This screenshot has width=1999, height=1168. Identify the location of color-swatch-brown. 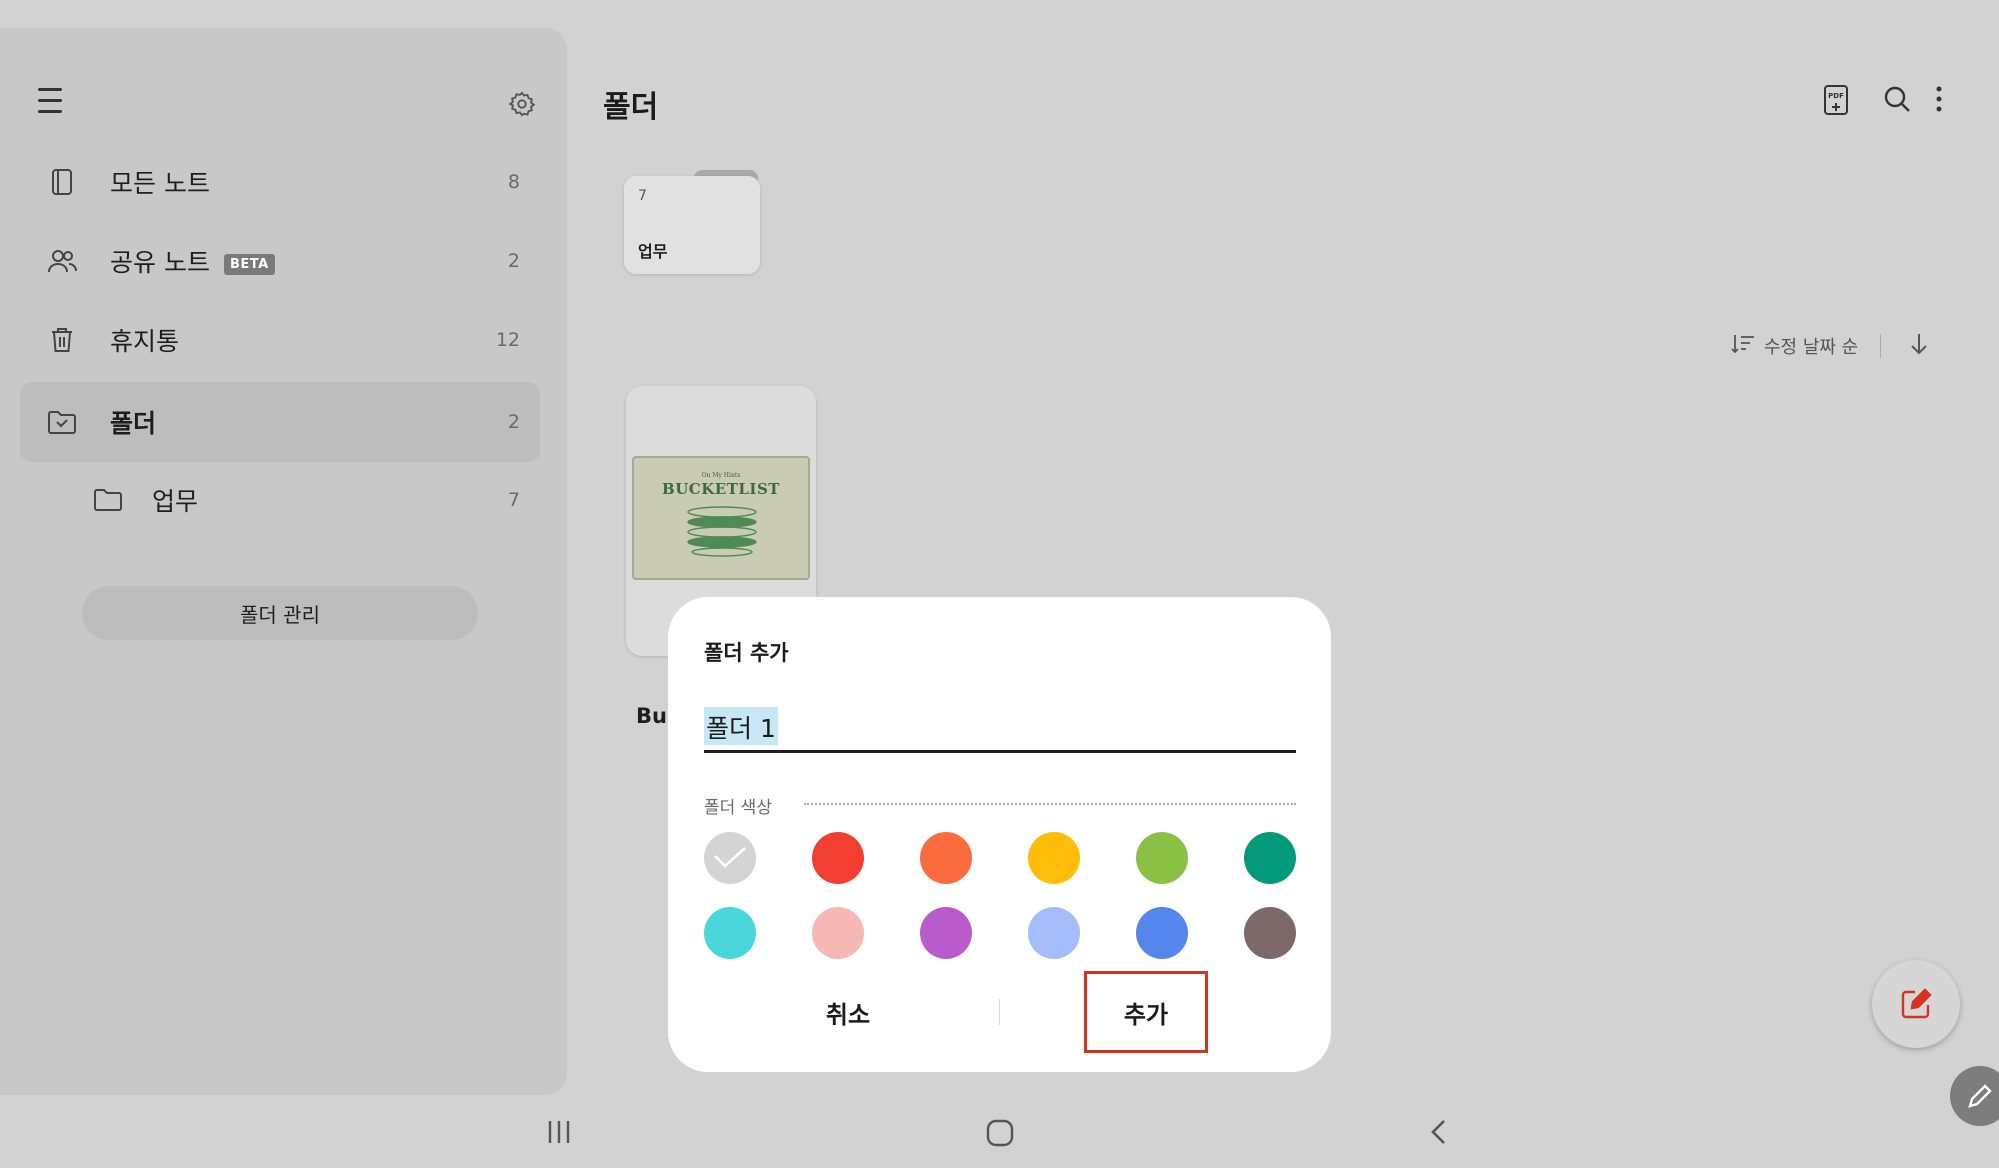
(1270, 933).